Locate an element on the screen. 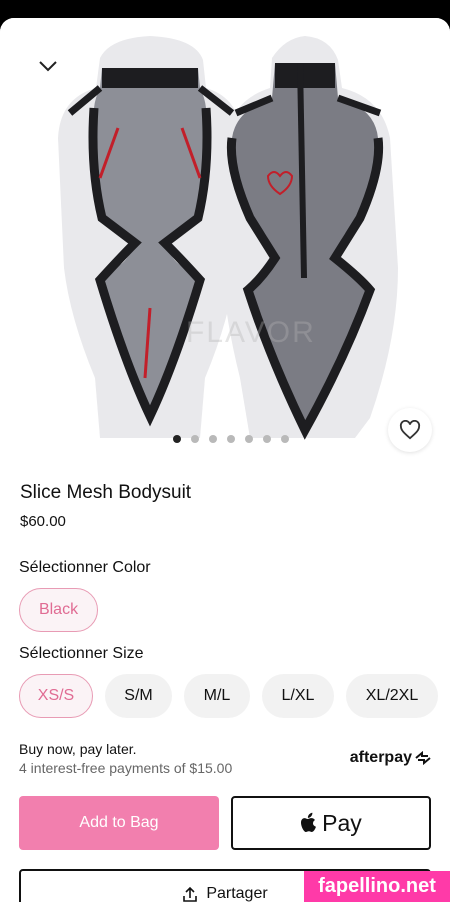 Image resolution: width=450 pixels, height=902 pixels. color-section-label: Sélectionner Color is located at coordinates (85, 567).